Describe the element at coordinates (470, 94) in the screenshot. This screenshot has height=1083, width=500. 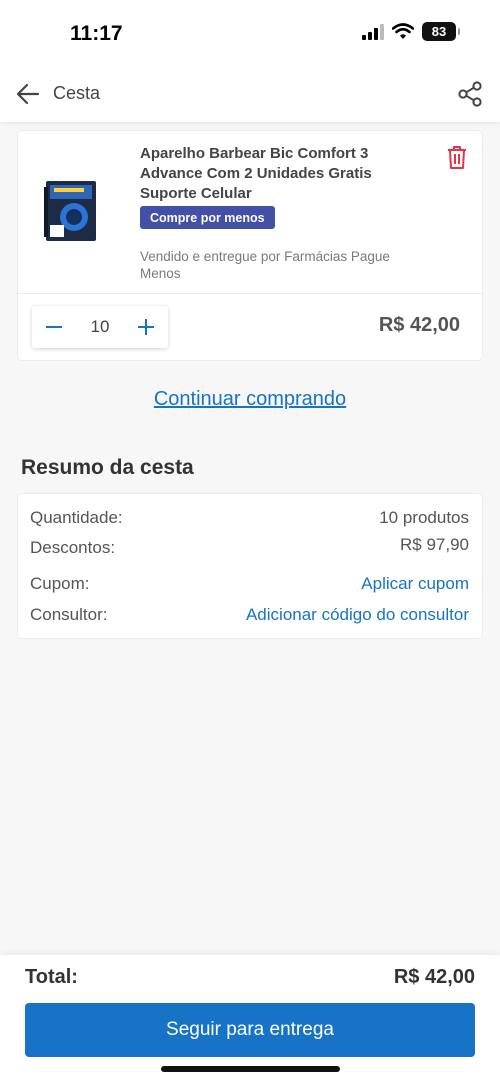
I see `share-icon` at that location.